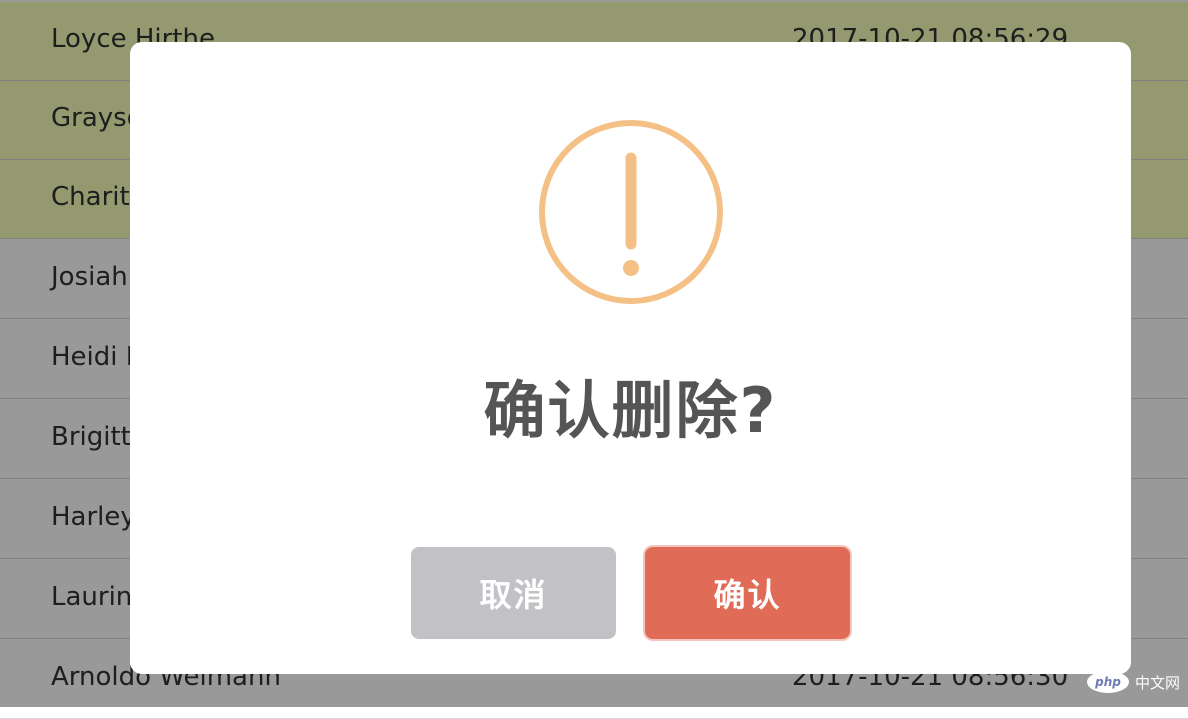 This screenshot has width=1188, height=719. Describe the element at coordinates (631, 212) in the screenshot. I see `warning-exclamation-icon` at that location.